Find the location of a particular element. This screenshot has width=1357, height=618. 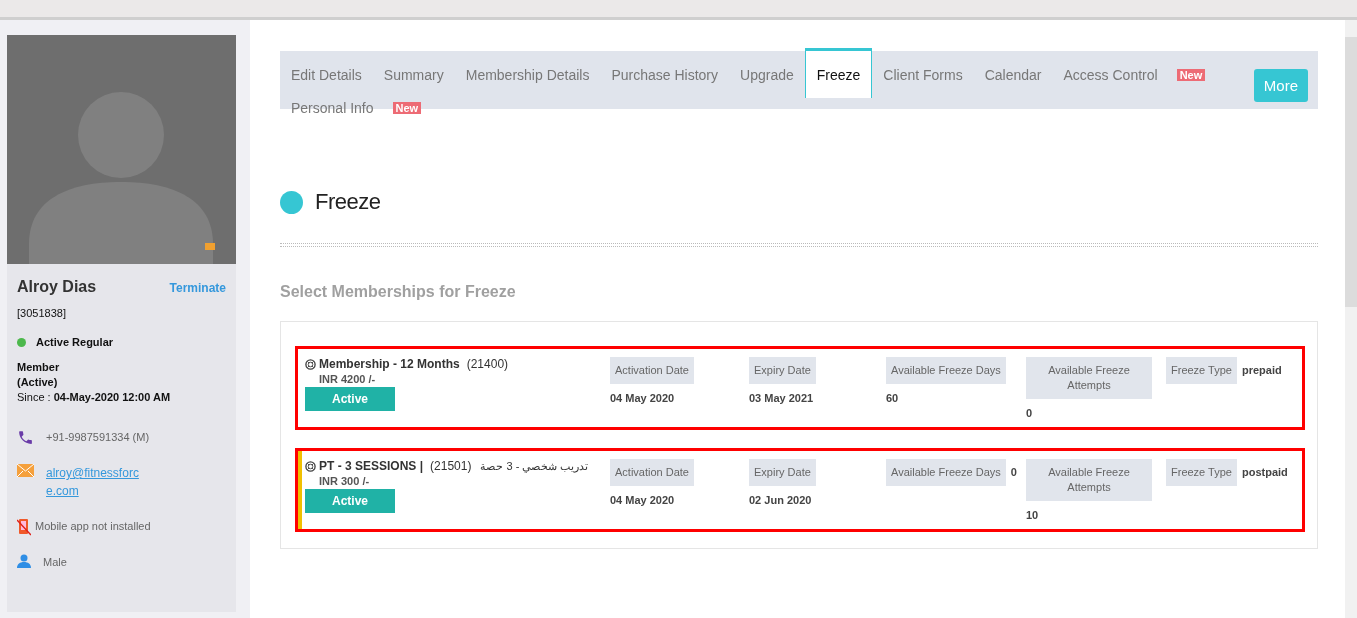

more-button: More is located at coordinates (1280, 85).